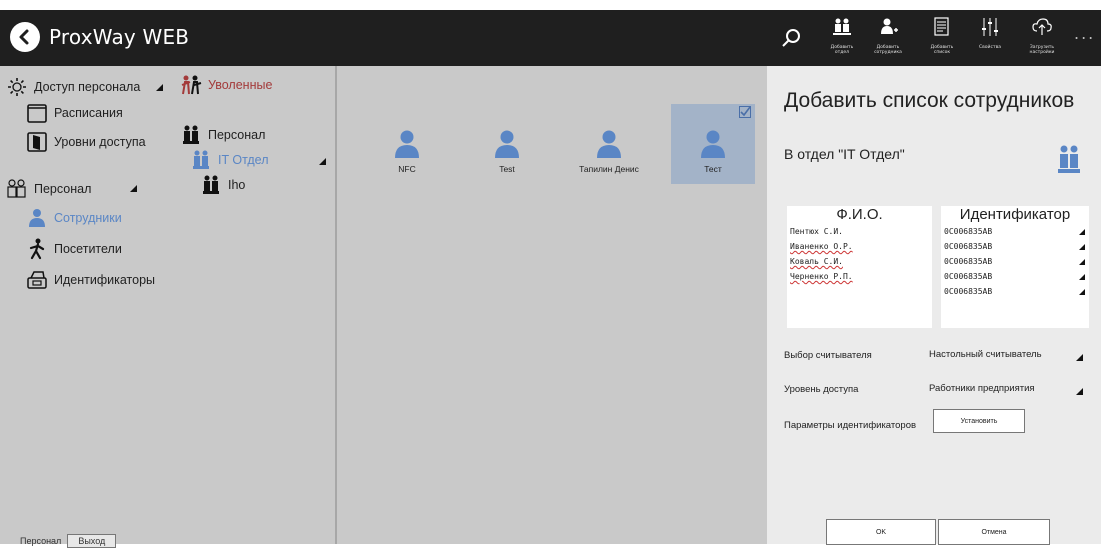  I want to click on properties-button: Свойства, so click(990, 38).